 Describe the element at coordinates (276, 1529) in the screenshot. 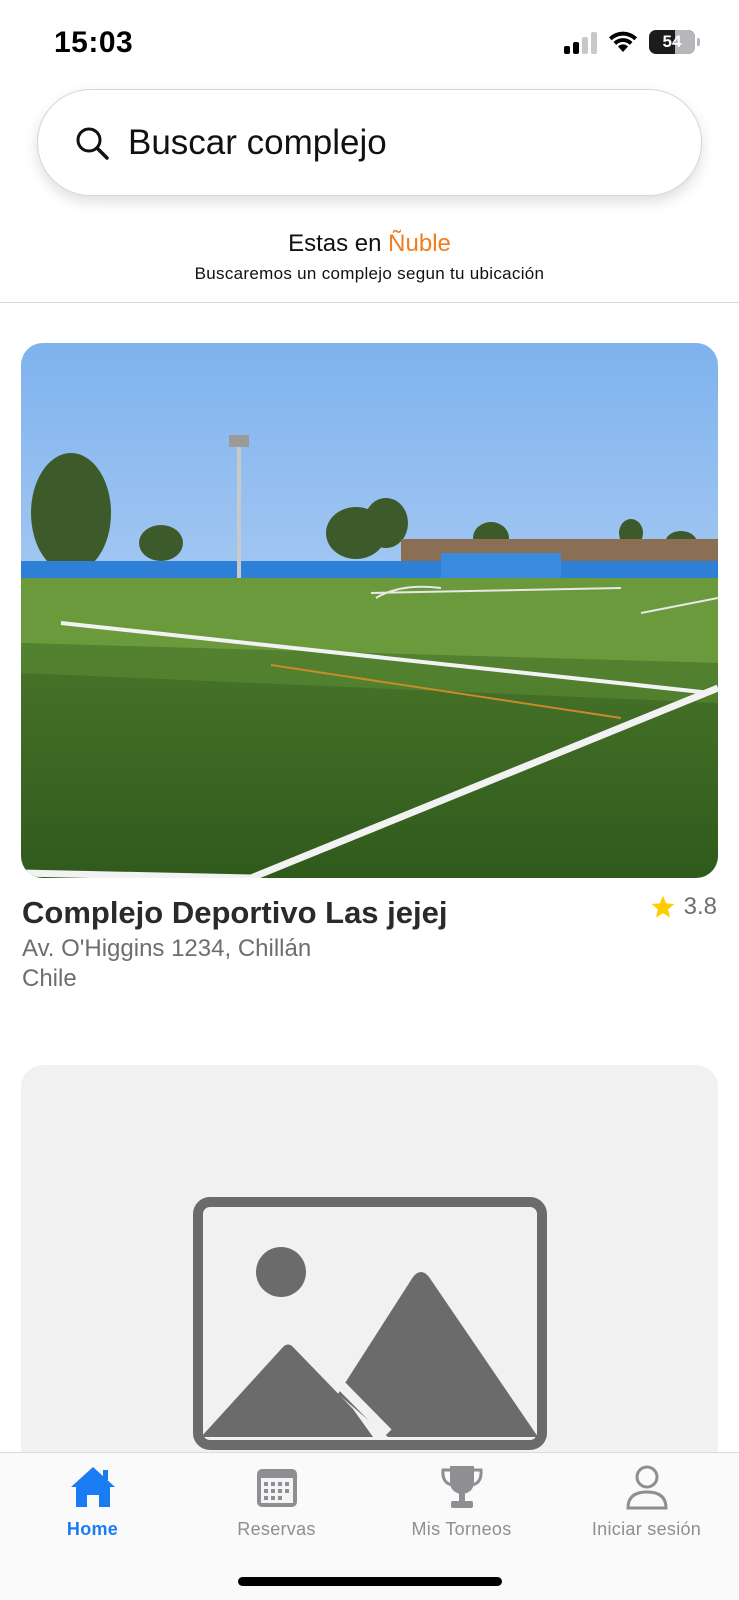

I see `tab-label: Reservas` at that location.